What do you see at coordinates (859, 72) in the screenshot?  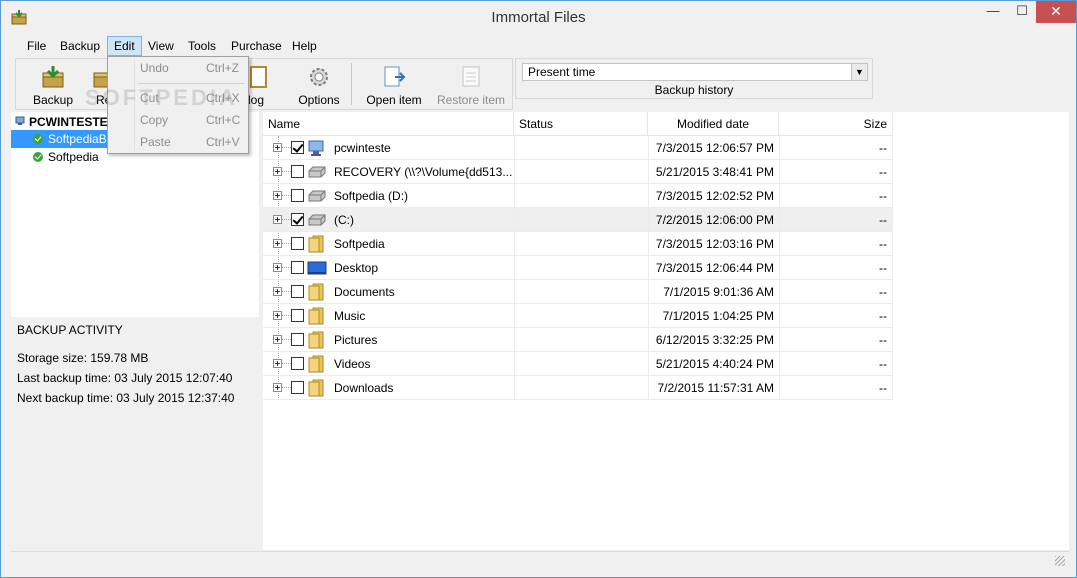 I see `chevron-down-icon: ▼` at bounding box center [859, 72].